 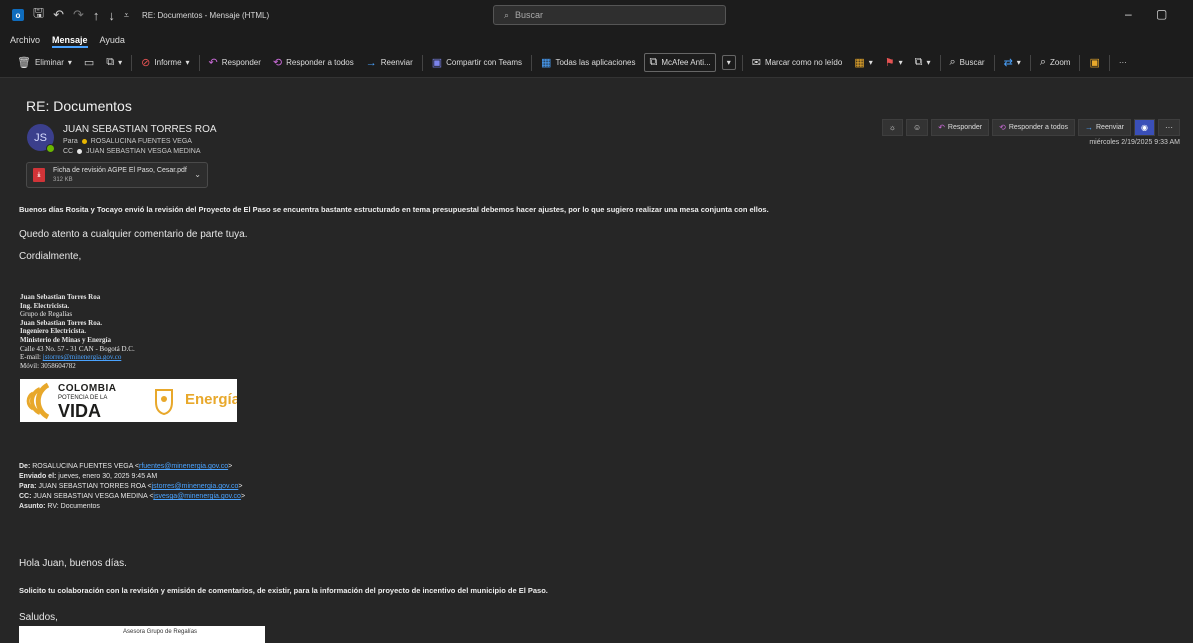 I want to click on sun-button: ☼, so click(x=892, y=127).